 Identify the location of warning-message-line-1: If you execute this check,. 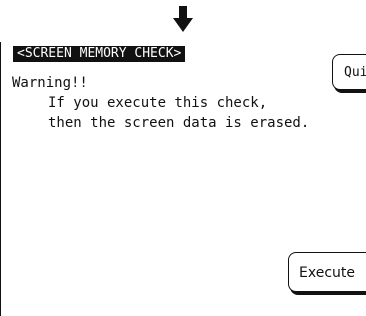
(158, 103).